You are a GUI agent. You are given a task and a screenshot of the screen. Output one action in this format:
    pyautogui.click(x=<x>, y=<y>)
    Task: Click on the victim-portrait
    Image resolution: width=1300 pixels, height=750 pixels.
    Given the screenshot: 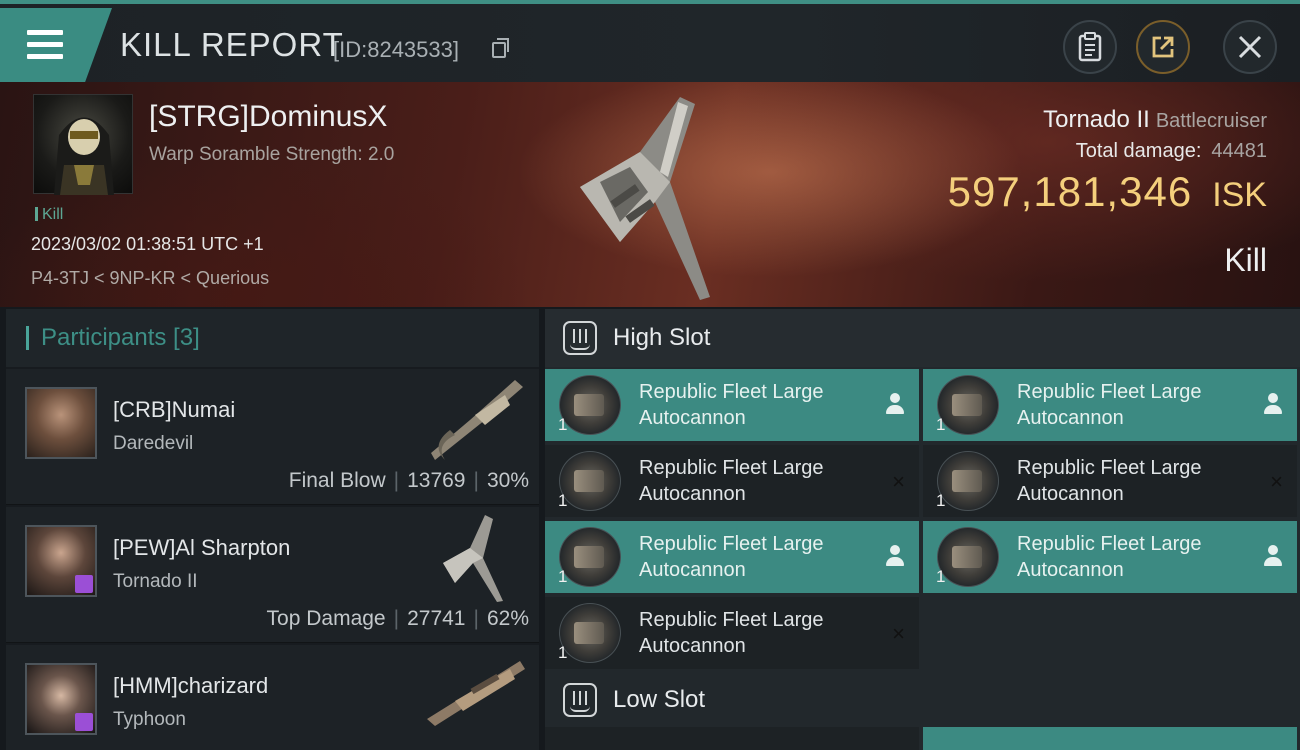 What is the action you would take?
    pyautogui.click(x=83, y=144)
    